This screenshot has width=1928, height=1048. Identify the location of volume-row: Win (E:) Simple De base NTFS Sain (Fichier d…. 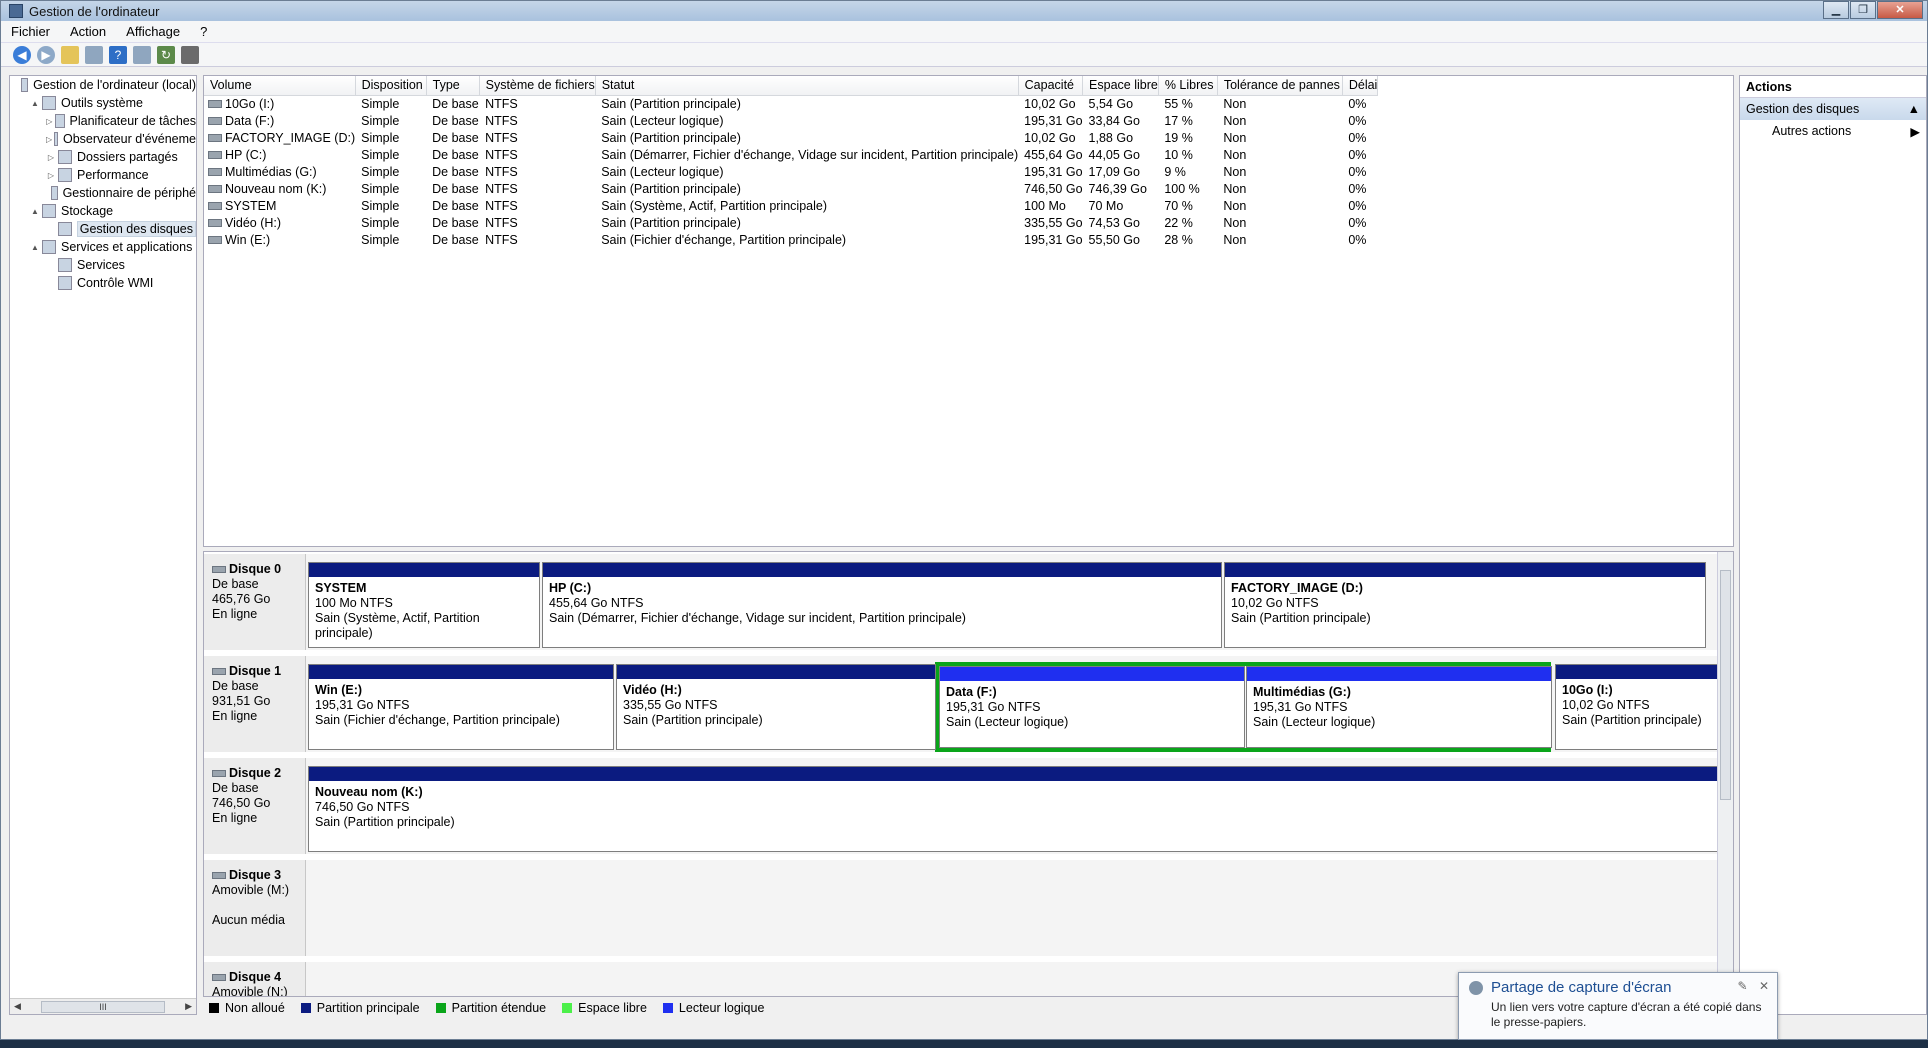
(791, 239).